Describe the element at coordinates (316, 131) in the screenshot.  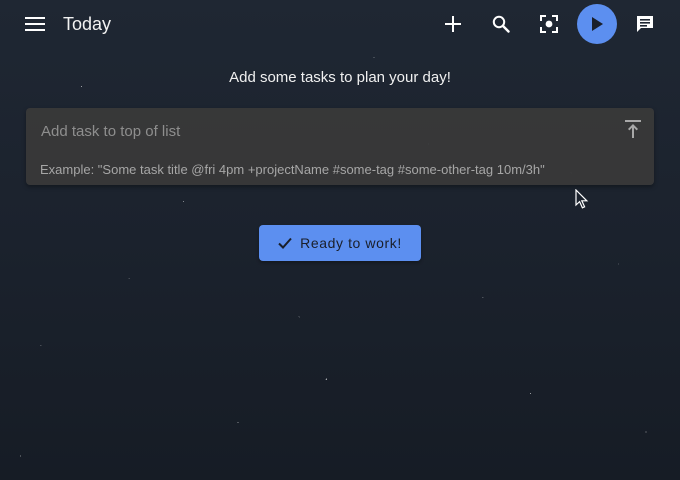
I see `add-task-input` at that location.